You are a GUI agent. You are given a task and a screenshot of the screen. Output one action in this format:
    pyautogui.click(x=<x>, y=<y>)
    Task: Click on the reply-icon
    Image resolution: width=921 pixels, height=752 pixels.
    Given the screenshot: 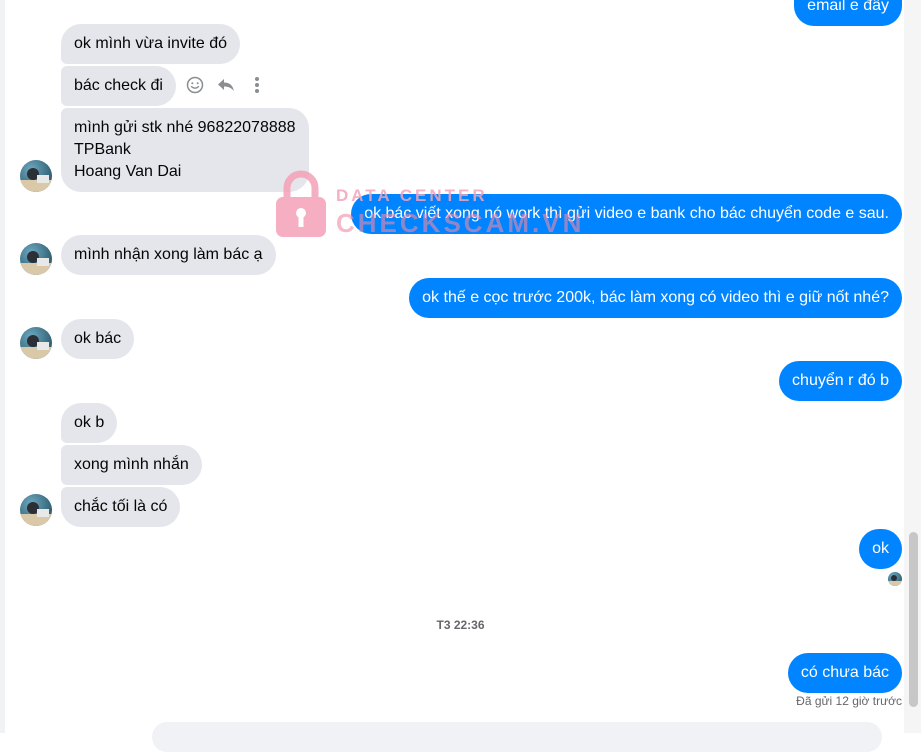 What is the action you would take?
    pyautogui.click(x=226, y=85)
    